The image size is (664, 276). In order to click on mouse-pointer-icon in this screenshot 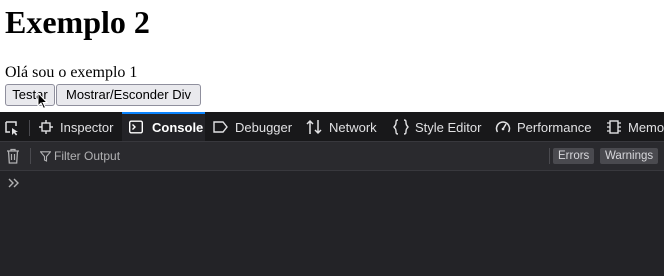, I will do `click(43, 101)`.